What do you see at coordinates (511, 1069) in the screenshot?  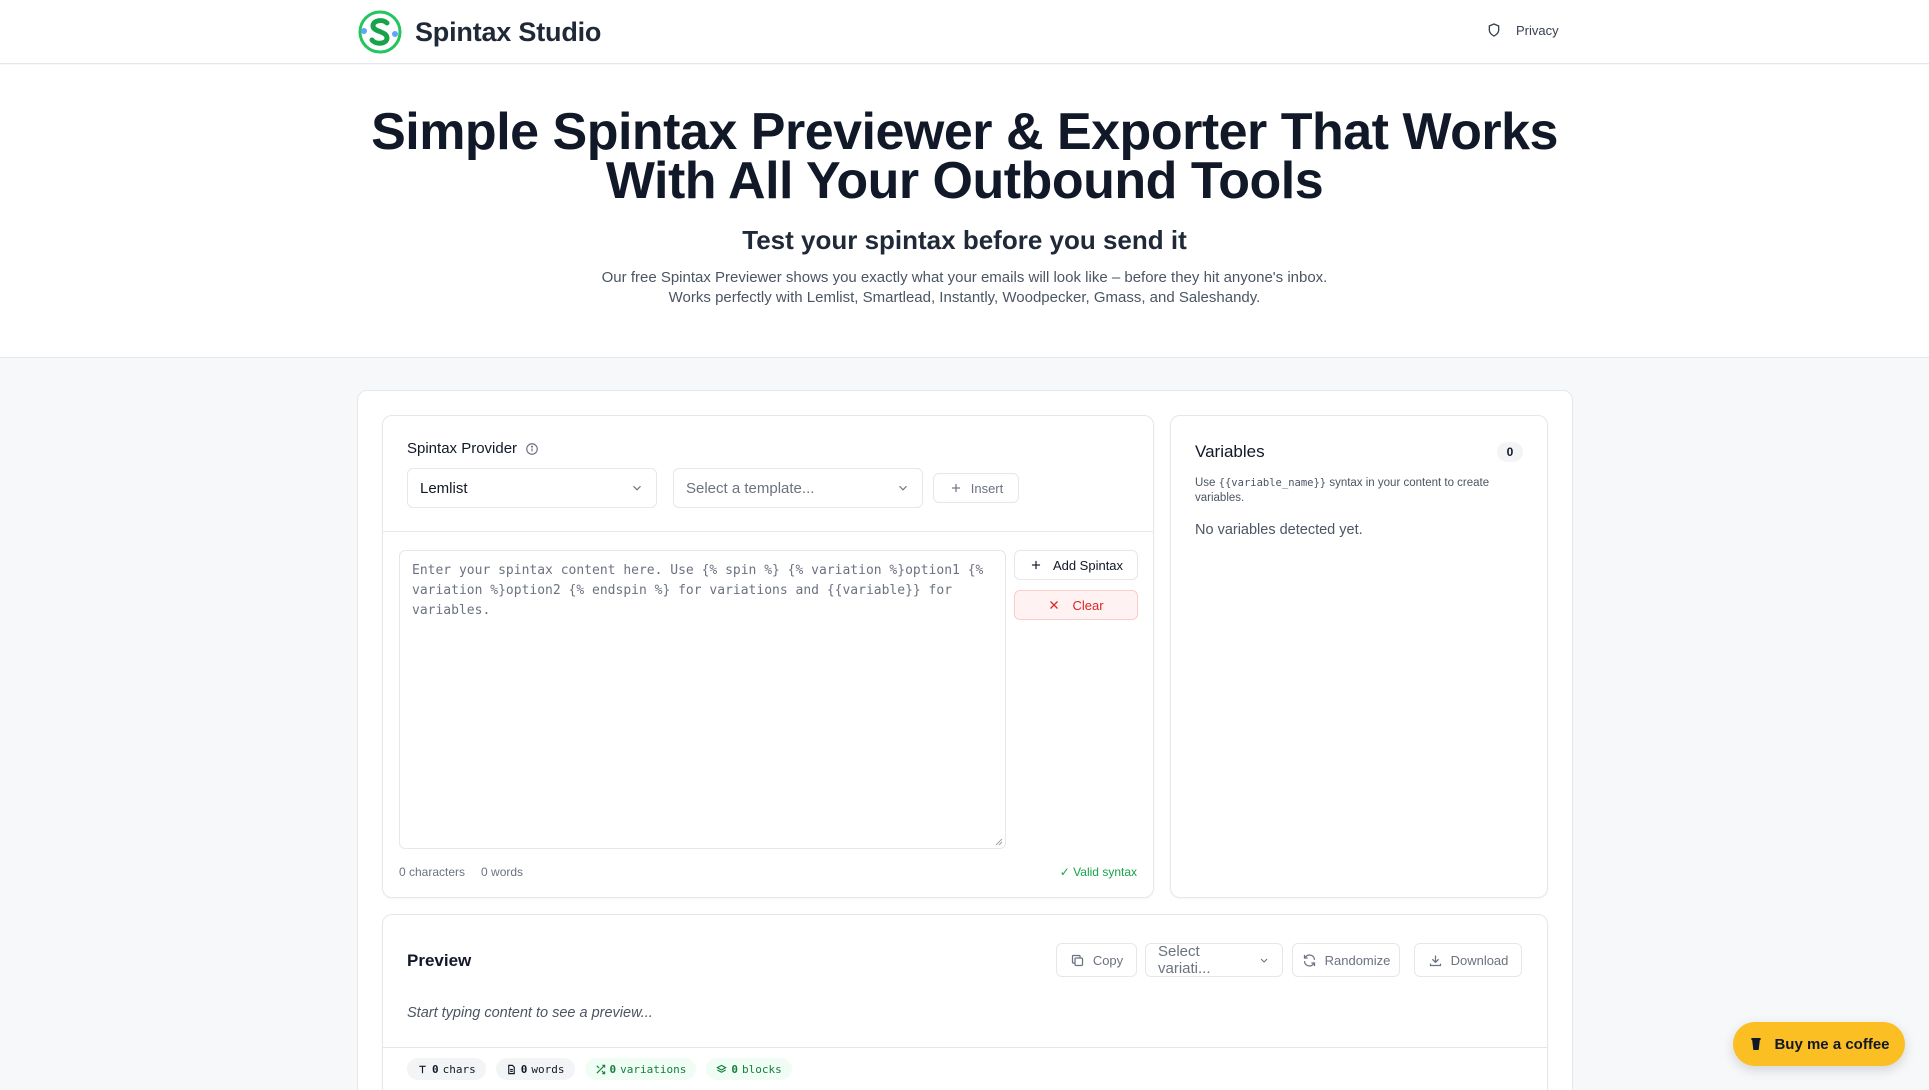 I see `document-icon` at bounding box center [511, 1069].